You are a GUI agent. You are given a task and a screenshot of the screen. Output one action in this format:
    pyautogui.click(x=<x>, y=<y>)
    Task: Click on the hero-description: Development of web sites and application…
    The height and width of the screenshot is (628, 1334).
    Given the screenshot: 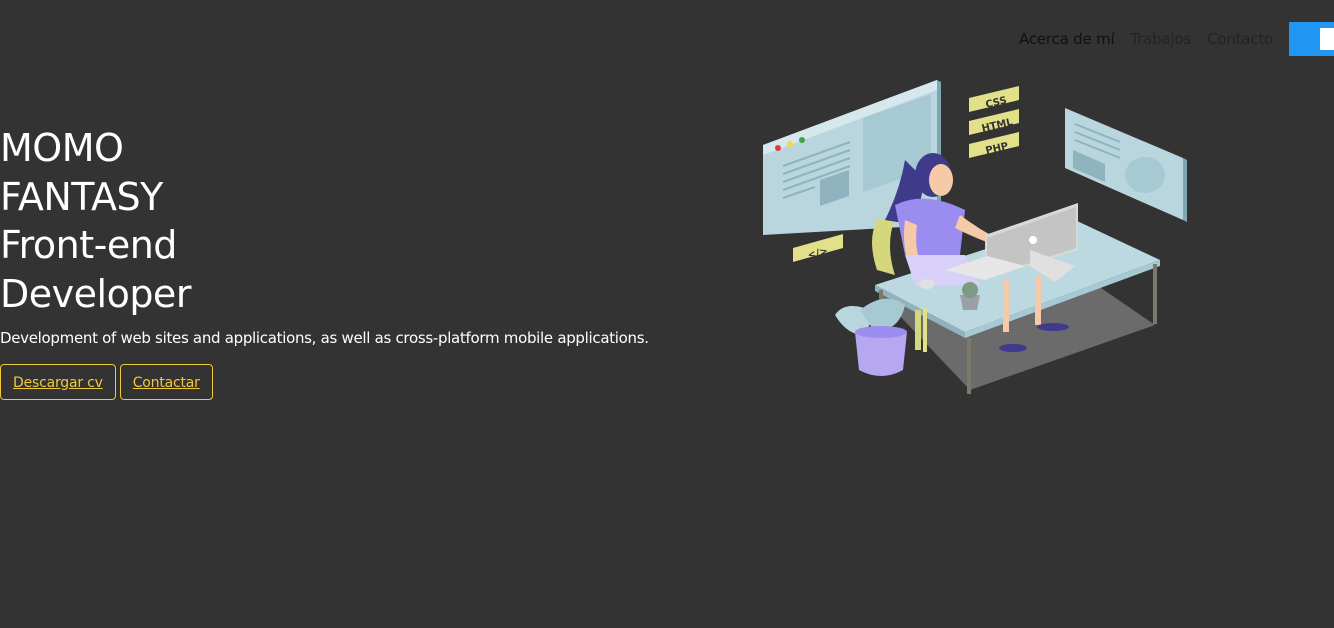 What is the action you would take?
    pyautogui.click(x=324, y=338)
    